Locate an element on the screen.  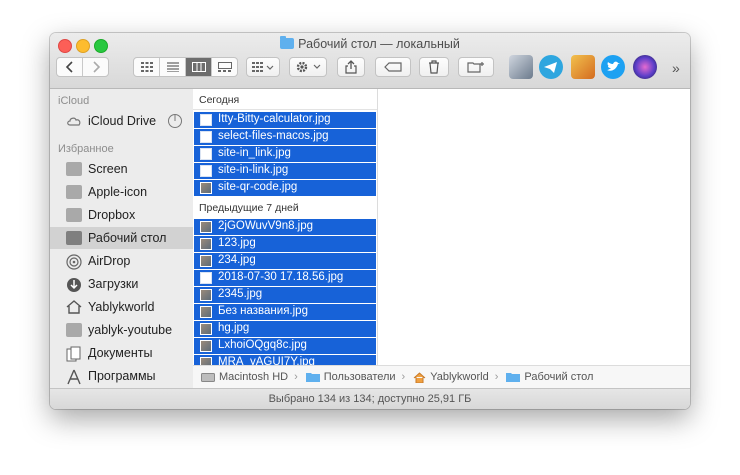
file-name: select-files-macos.jpg is located at coordinates (273, 136).